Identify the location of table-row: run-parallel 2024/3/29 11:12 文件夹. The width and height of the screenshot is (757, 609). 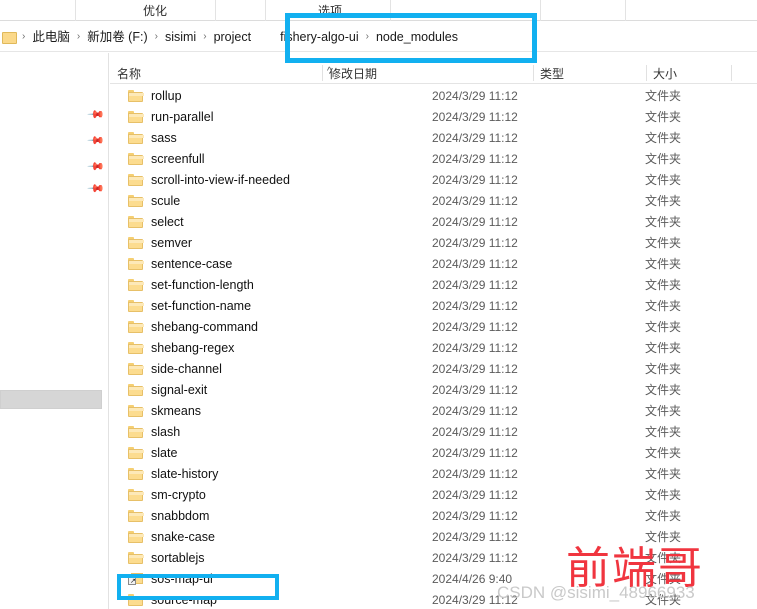
(433, 116).